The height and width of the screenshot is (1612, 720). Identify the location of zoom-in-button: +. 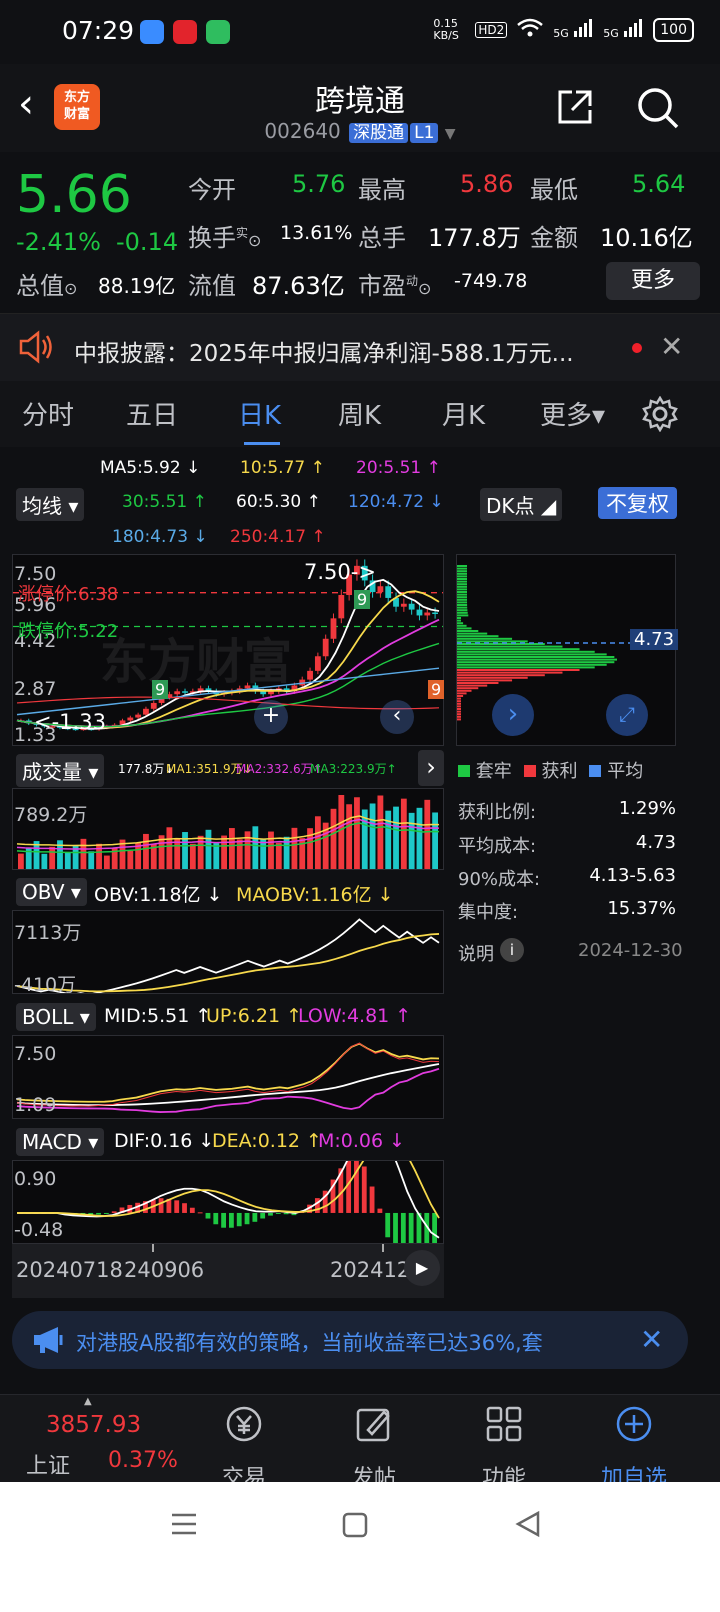
(271, 717).